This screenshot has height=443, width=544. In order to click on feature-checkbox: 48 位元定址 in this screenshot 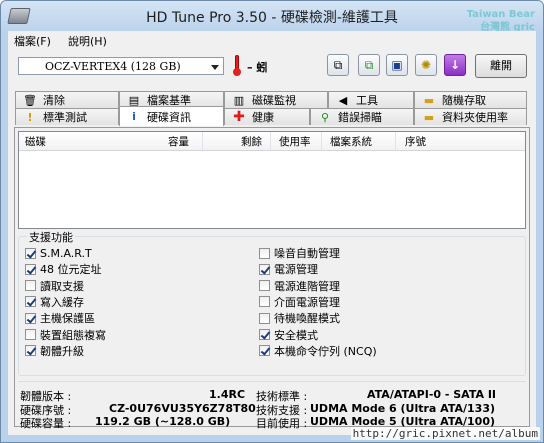, I will do `click(63, 269)`.